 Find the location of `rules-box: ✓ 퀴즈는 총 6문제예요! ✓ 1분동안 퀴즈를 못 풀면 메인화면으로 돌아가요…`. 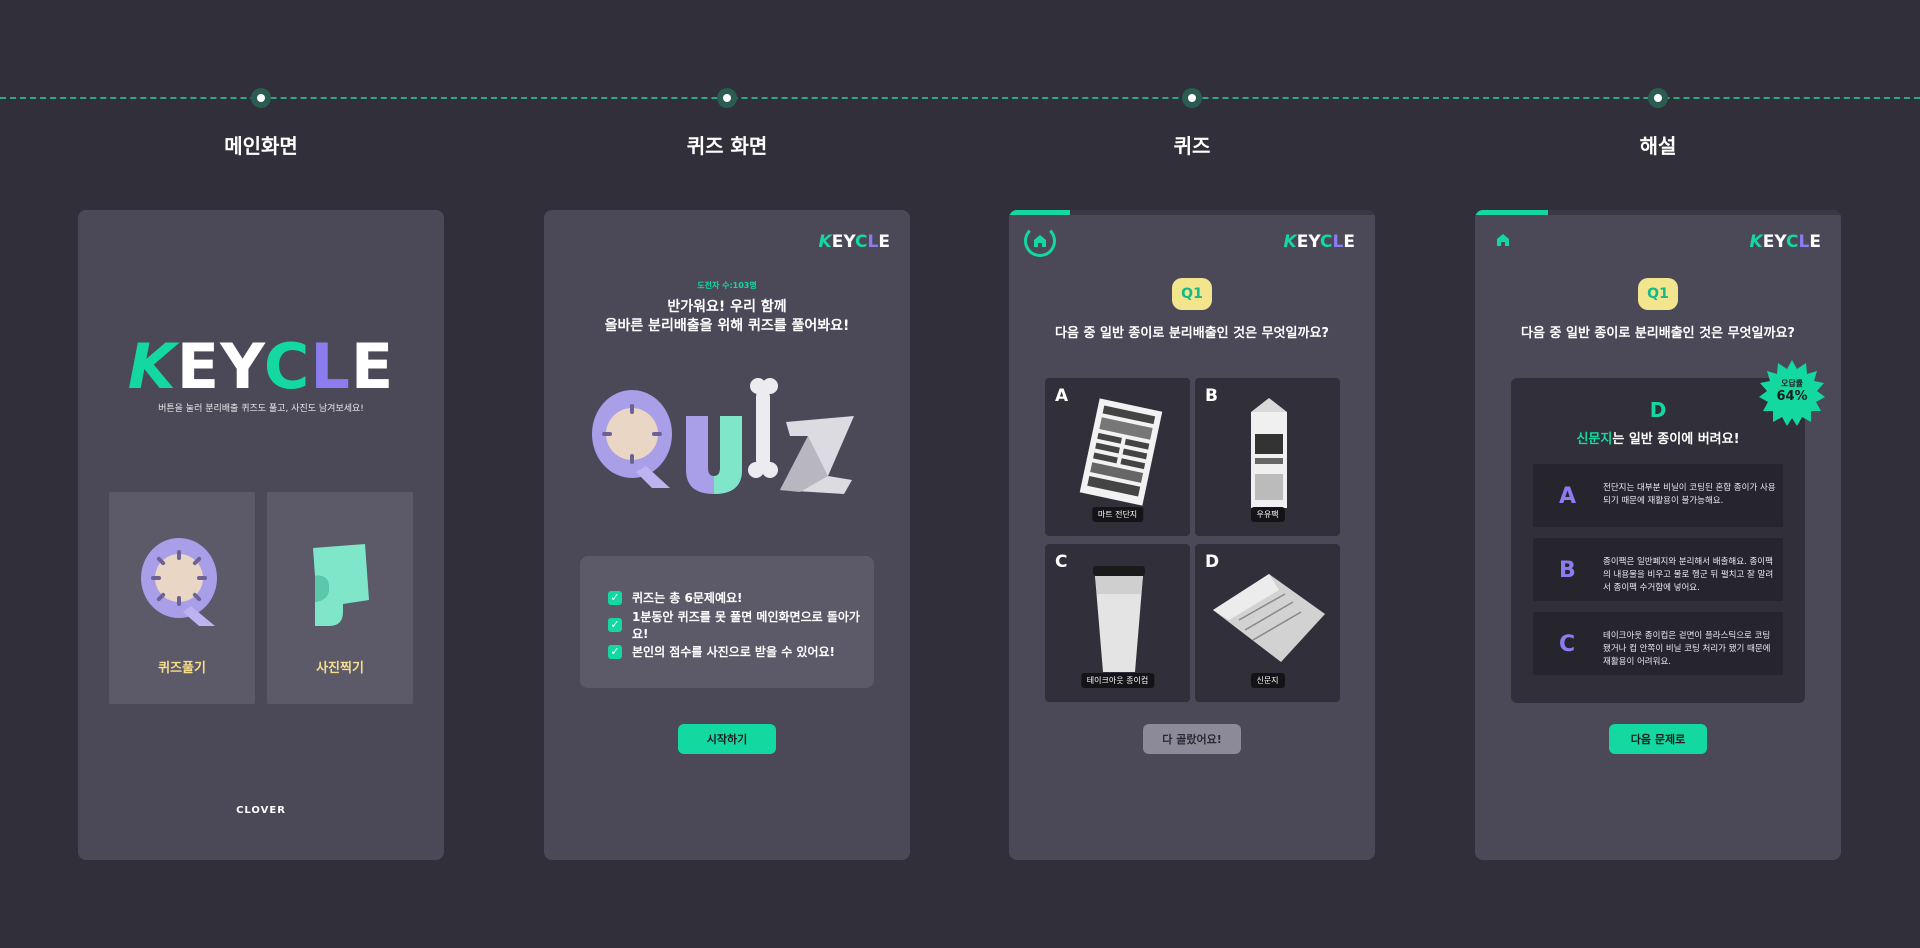

rules-box: ✓ 퀴즈는 총 6문제예요! ✓ 1분동안 퀴즈를 못 풀면 메인화면으로 돌아가요… is located at coordinates (727, 622).